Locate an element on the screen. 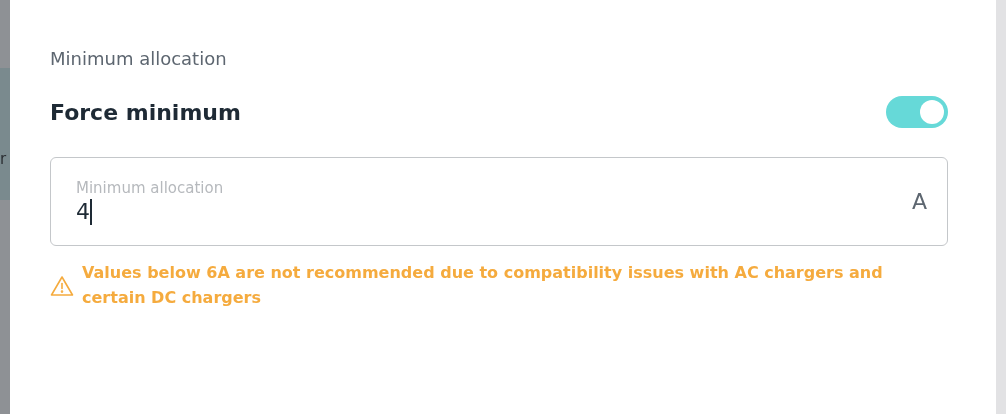 The image size is (1006, 414). unit-label: A is located at coordinates (919, 201).